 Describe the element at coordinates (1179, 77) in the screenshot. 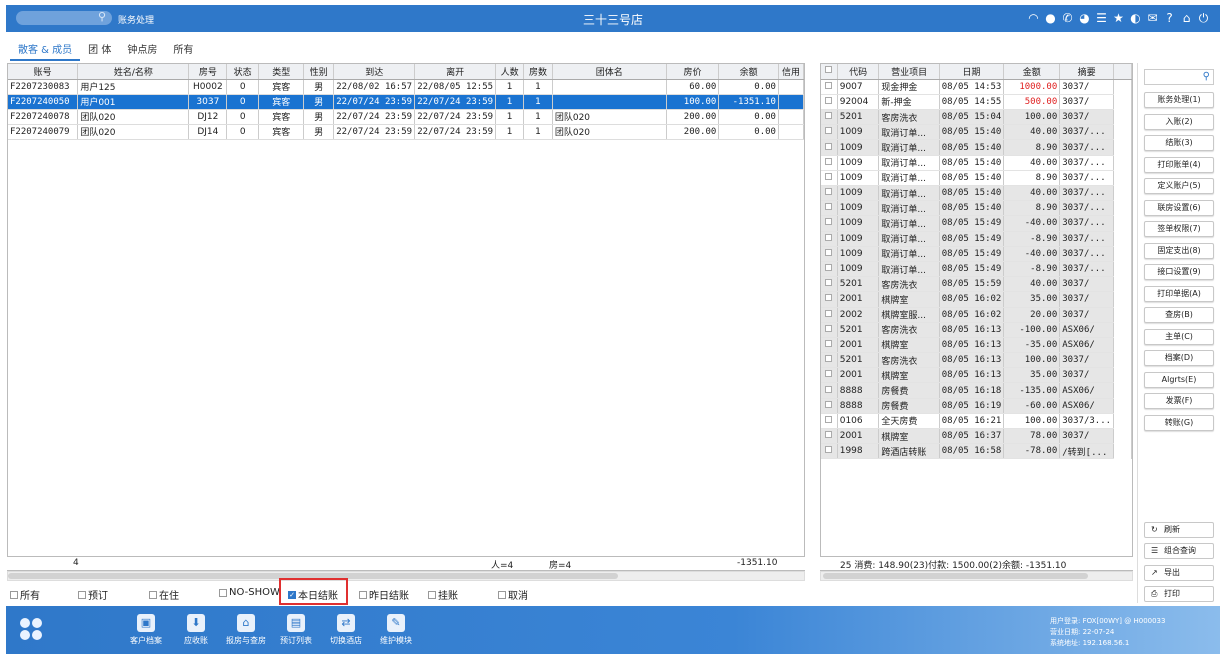

I see `panel-search-input: ⚲` at that location.